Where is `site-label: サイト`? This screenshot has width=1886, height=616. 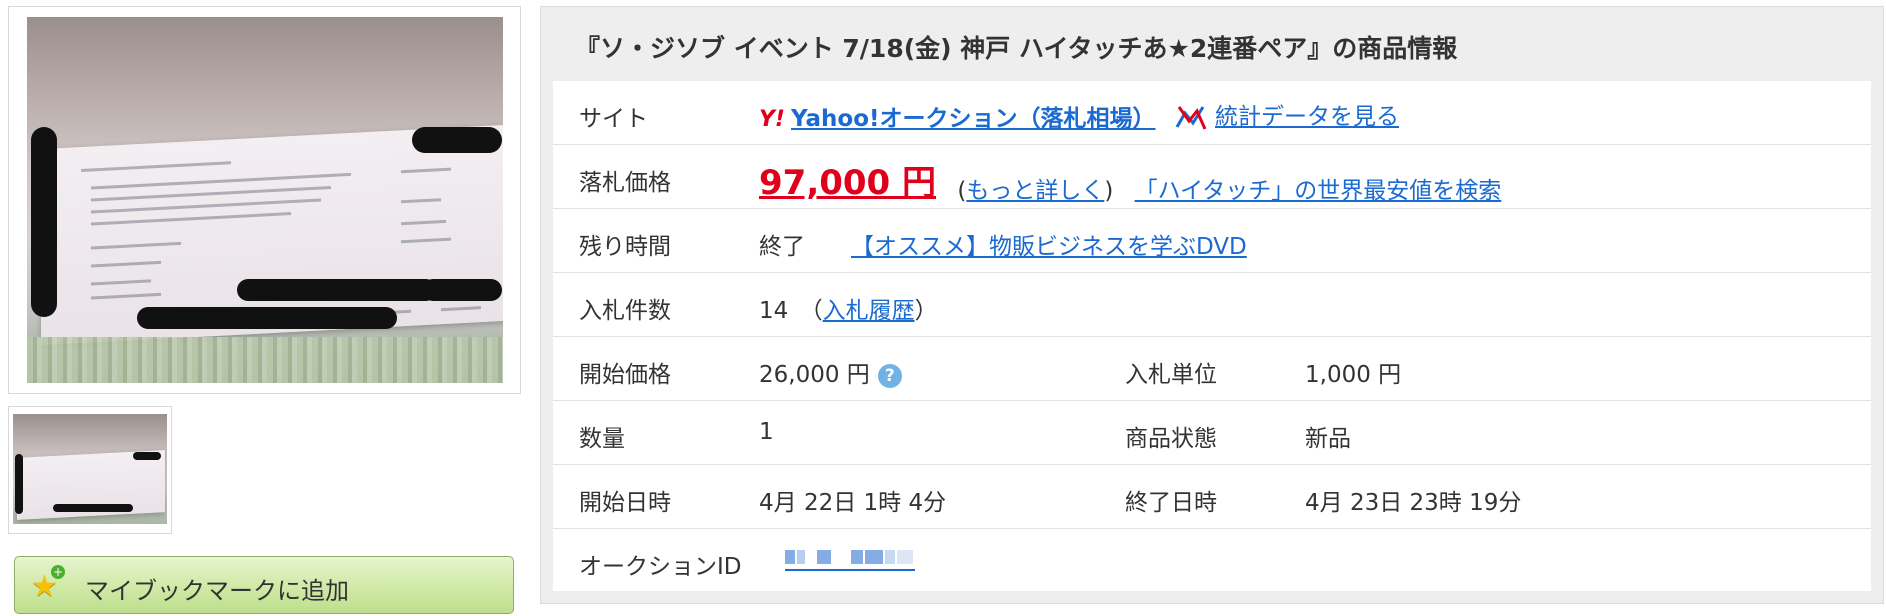 site-label: サイト is located at coordinates (613, 119).